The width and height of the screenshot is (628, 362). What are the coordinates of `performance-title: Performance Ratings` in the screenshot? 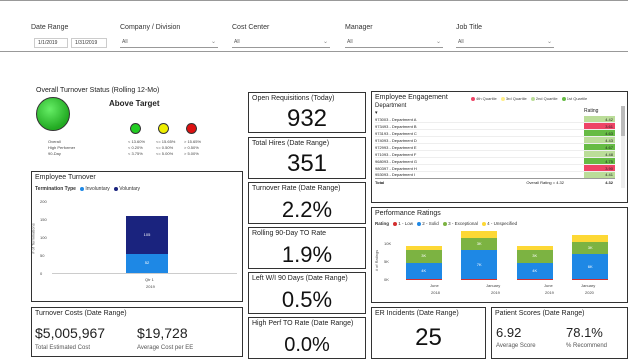 It's located at (408, 213).